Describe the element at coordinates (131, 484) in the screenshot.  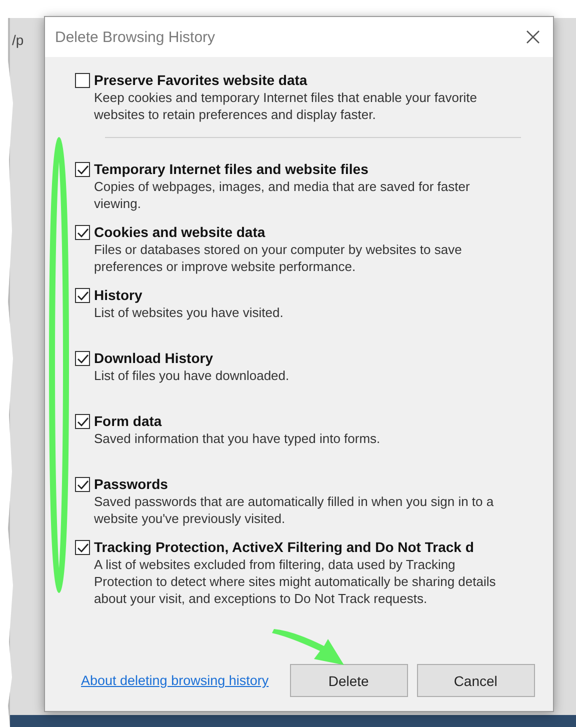
I see `option-label: Passwords` at that location.